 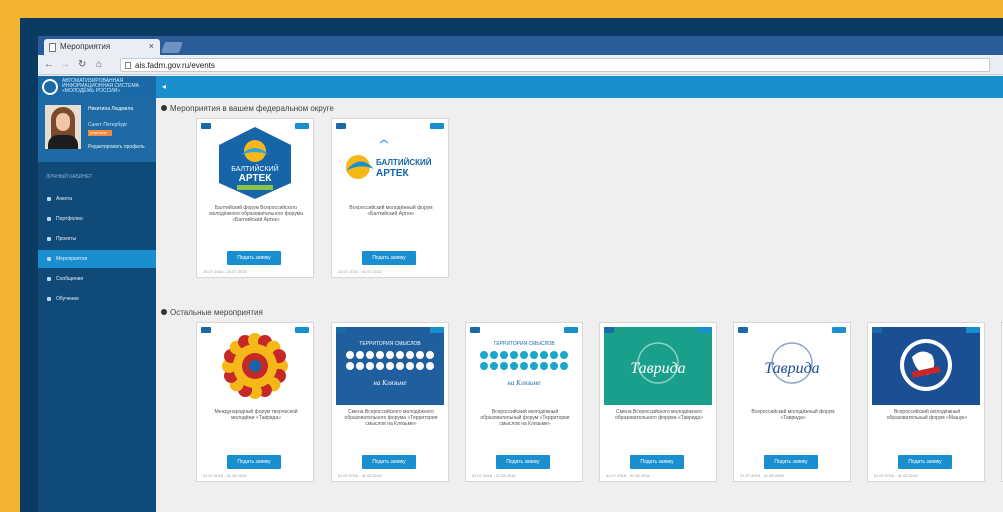 What do you see at coordinates (97, 199) in the screenshot?
I see `sidebar-item-0: Анкета` at bounding box center [97, 199].